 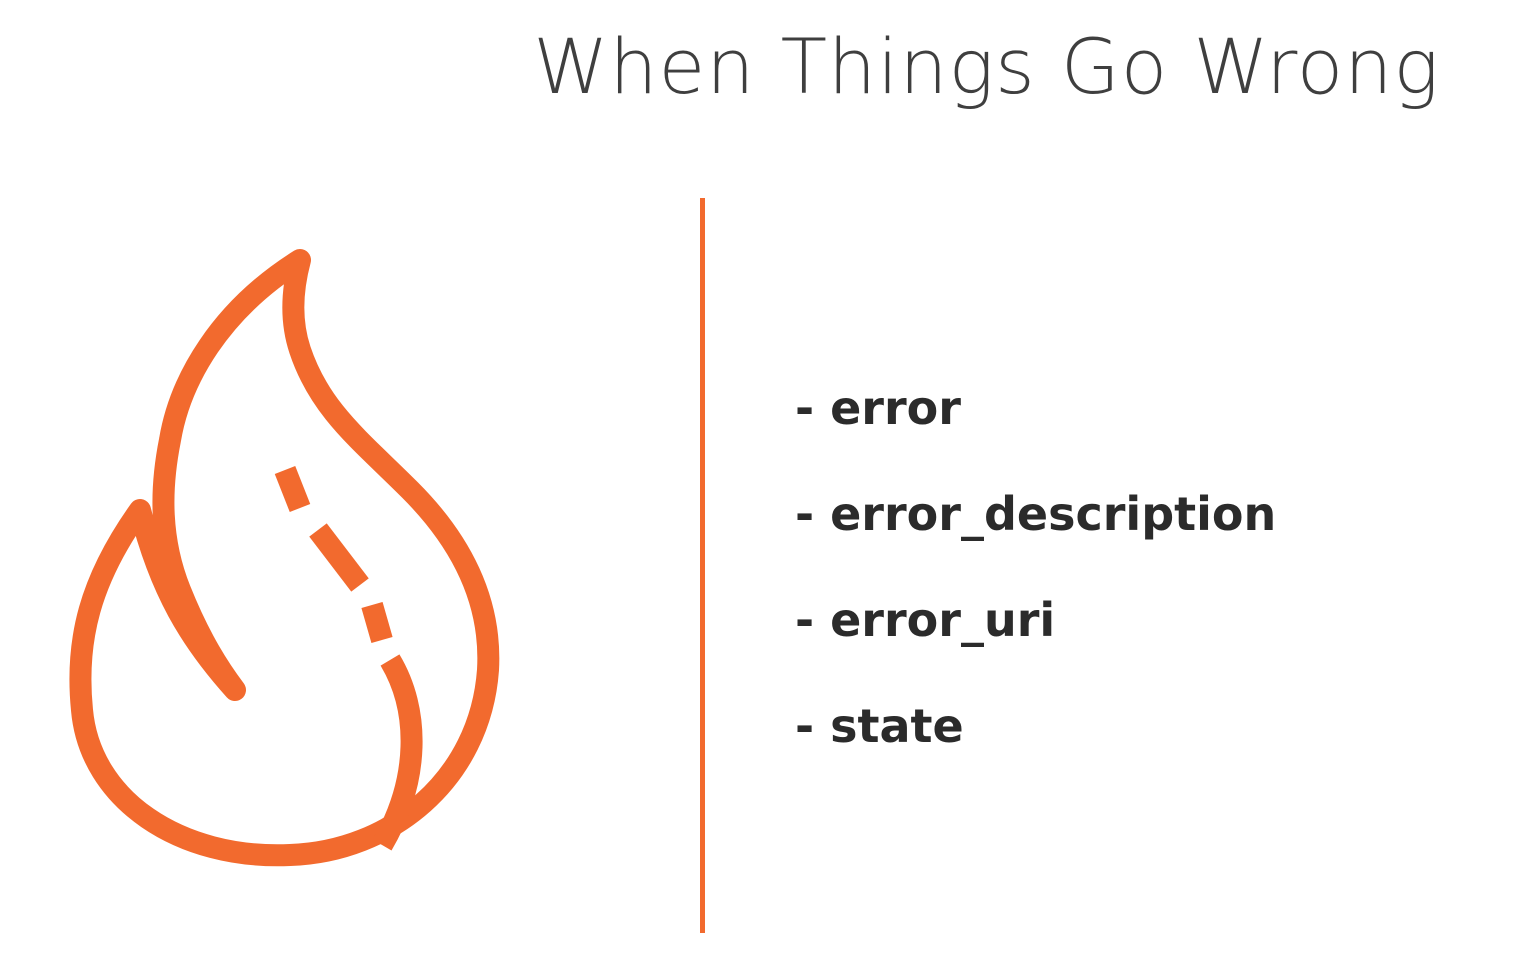 What do you see at coordinates (986, 66) in the screenshot?
I see `slide-title: When Things Go Wrong` at bounding box center [986, 66].